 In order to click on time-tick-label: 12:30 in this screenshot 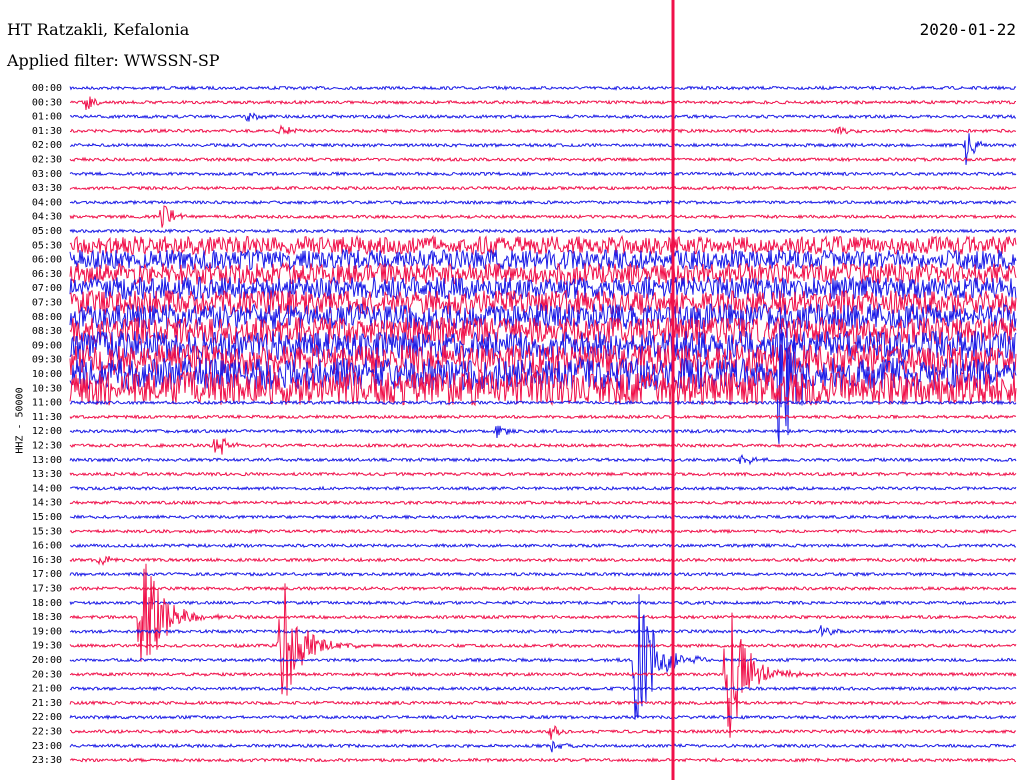, I will do `click(47, 446)`.